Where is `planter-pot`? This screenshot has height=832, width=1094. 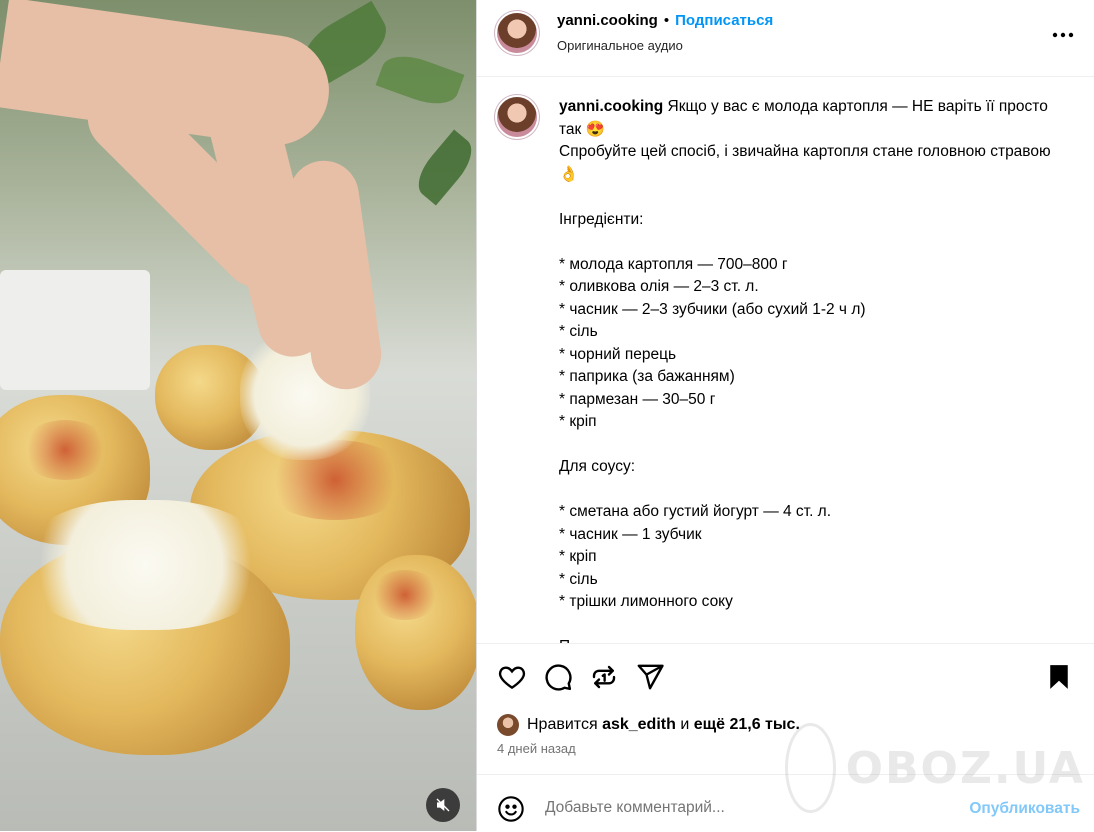 planter-pot is located at coordinates (75, 330).